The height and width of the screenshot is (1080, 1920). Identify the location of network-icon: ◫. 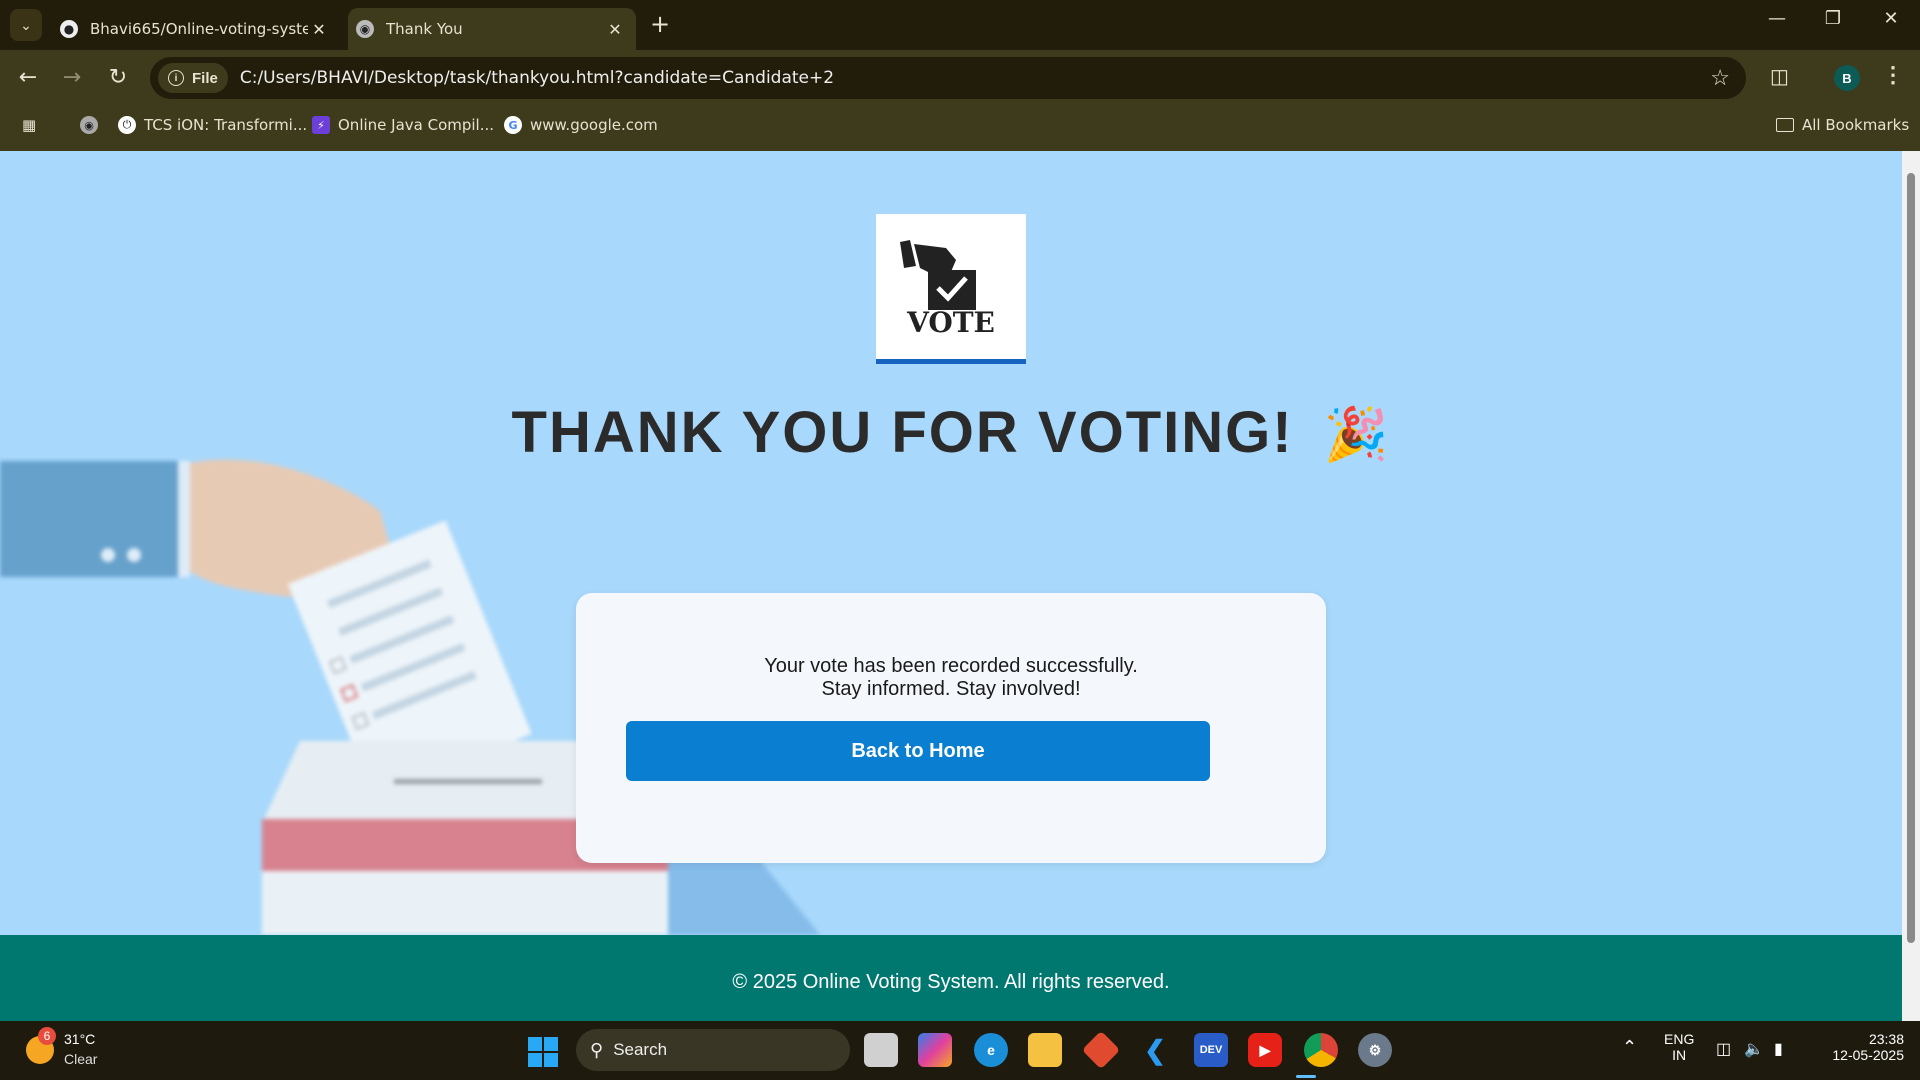
(1723, 1049).